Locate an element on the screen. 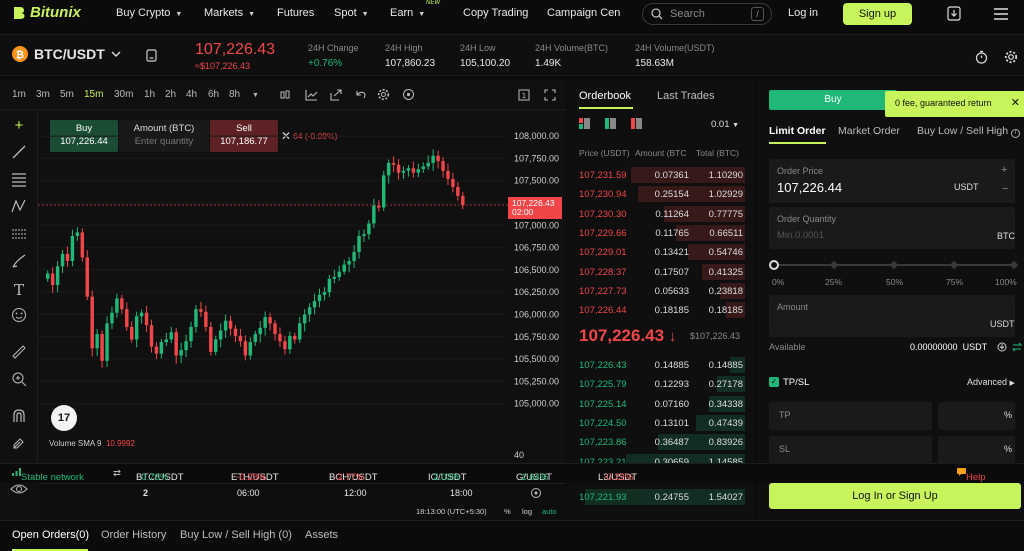 Image resolution: width=1024 pixels, height=551 pixels. magnet-icon is located at coordinates (19, 418).